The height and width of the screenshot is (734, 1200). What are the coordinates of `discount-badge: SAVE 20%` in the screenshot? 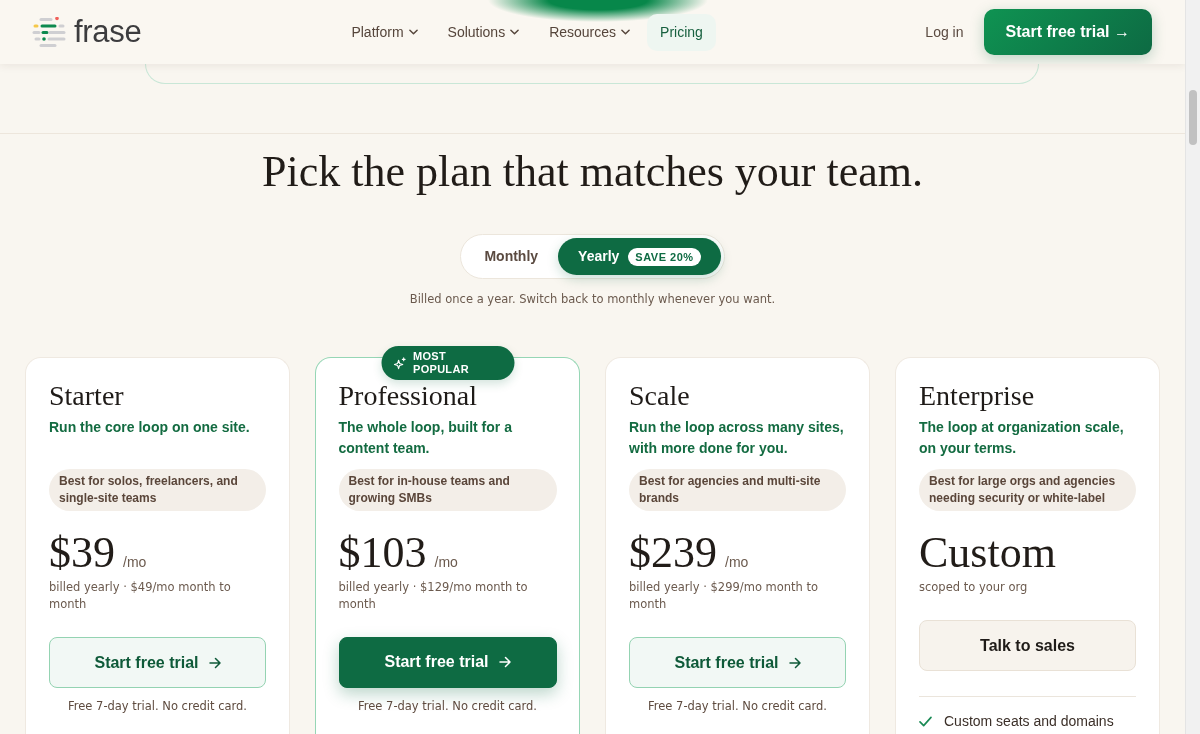 It's located at (664, 256).